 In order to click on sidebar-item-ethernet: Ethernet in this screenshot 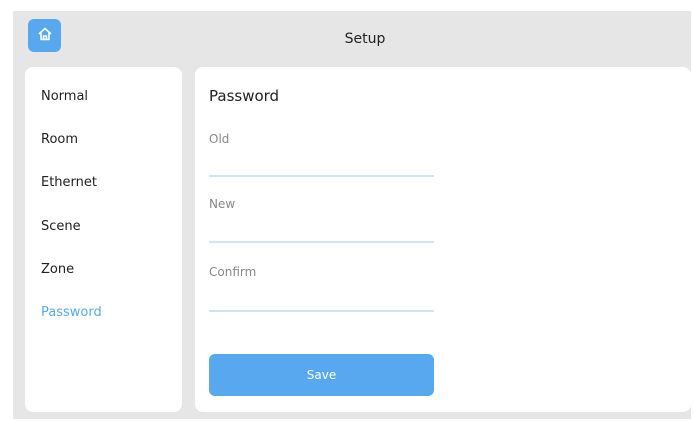, I will do `click(69, 182)`.